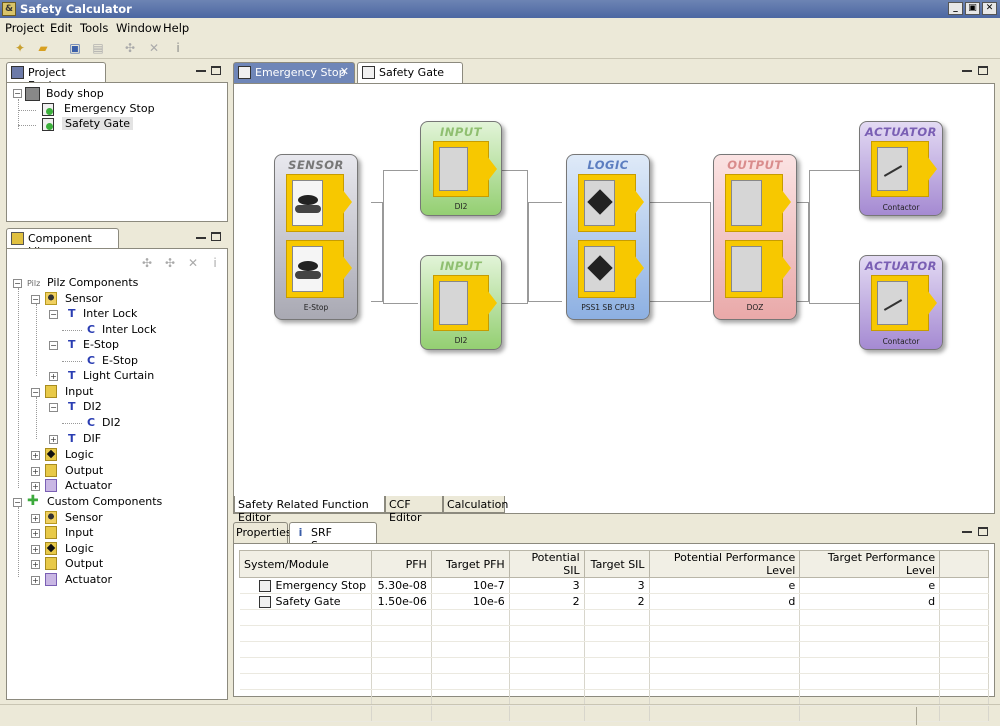  I want to click on tree-e-stop-component: E-Stop, so click(120, 361).